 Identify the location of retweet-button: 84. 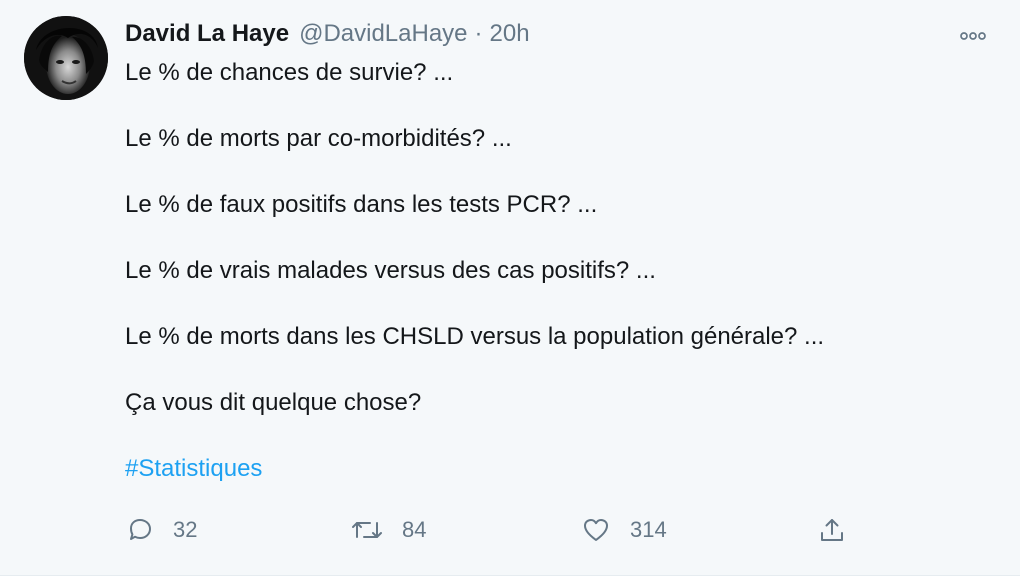
(388, 530).